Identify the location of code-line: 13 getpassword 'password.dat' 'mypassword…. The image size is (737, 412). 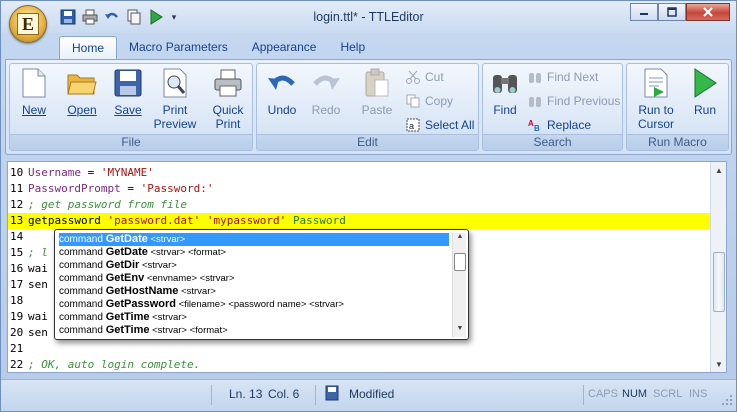
(361, 221).